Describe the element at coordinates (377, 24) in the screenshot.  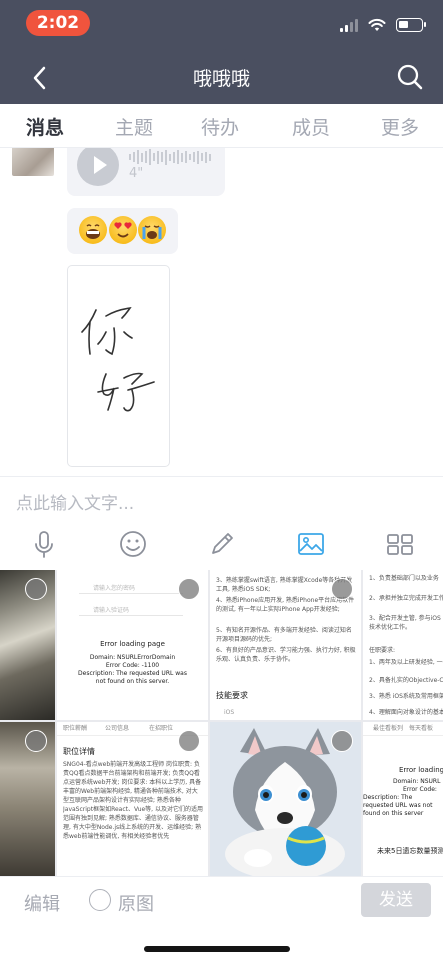
I see `wifi-icon` at that location.